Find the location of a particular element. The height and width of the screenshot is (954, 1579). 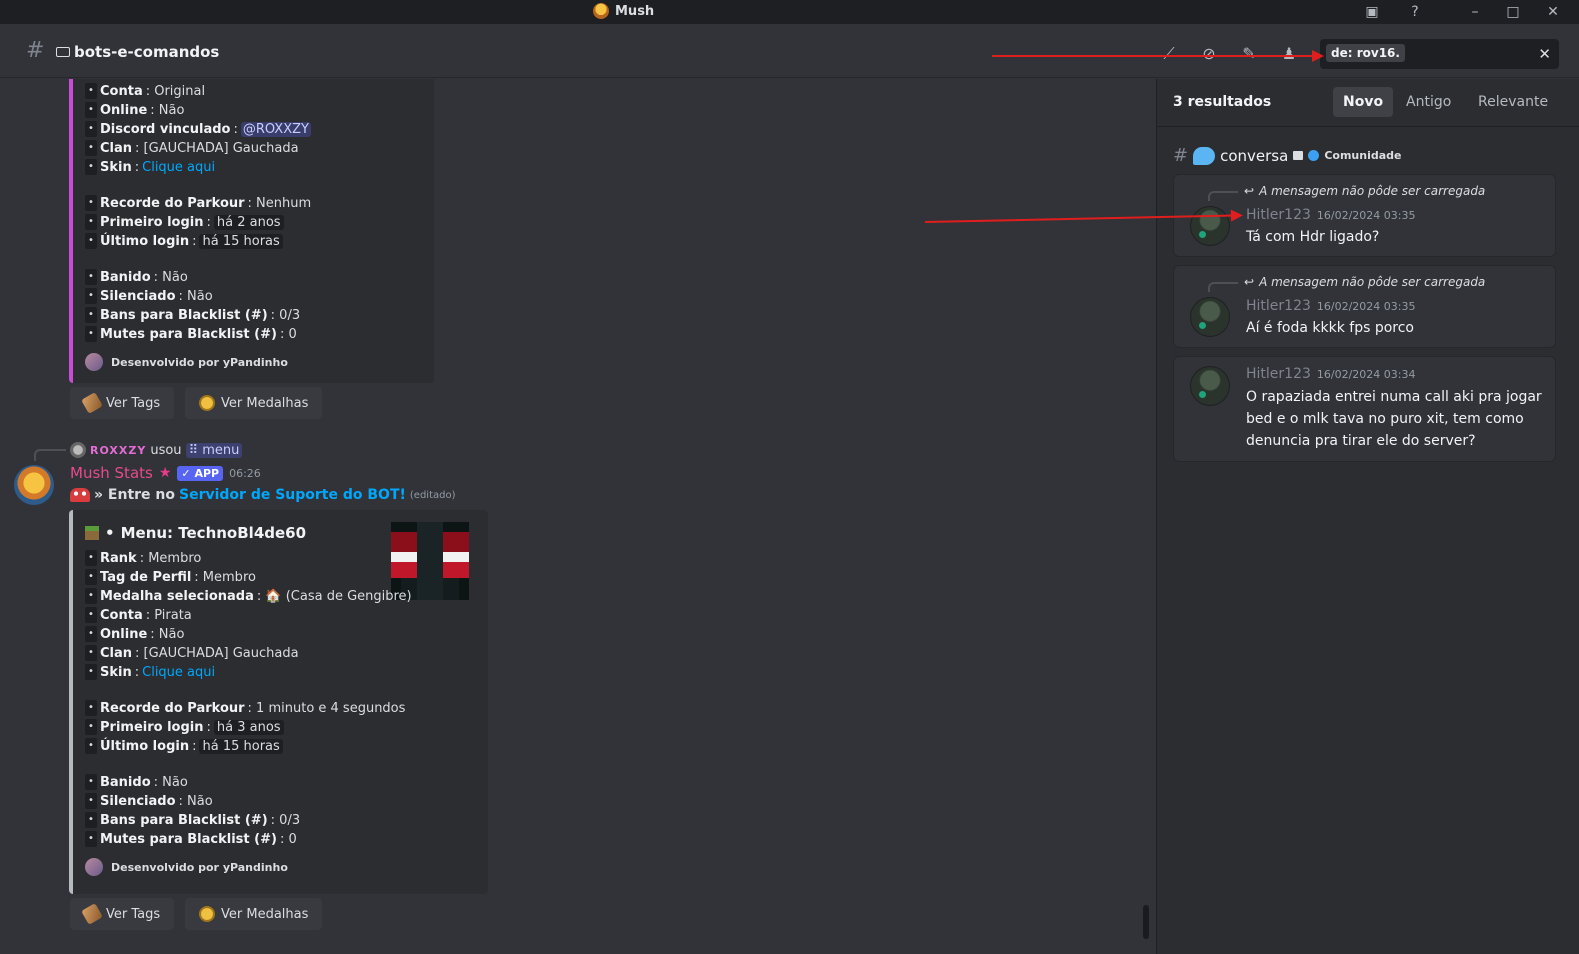

support-server-link: Servidor de Suporte do BOT! is located at coordinates (292, 495).